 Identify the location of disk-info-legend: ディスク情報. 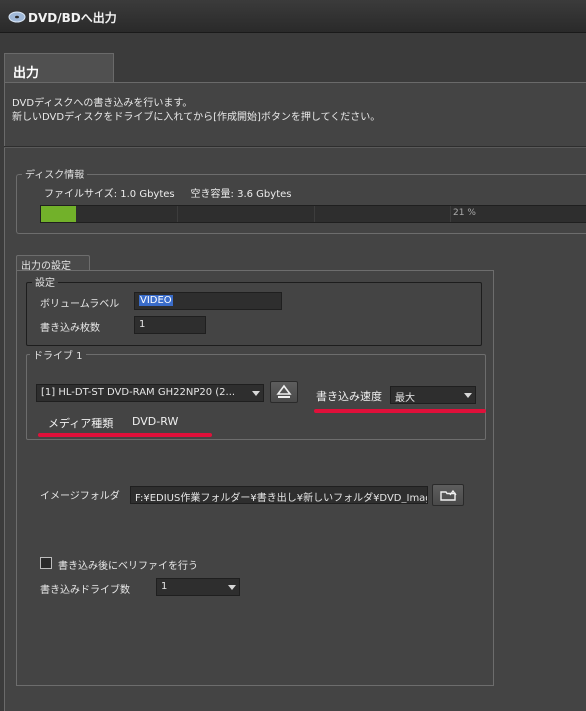
(55, 173).